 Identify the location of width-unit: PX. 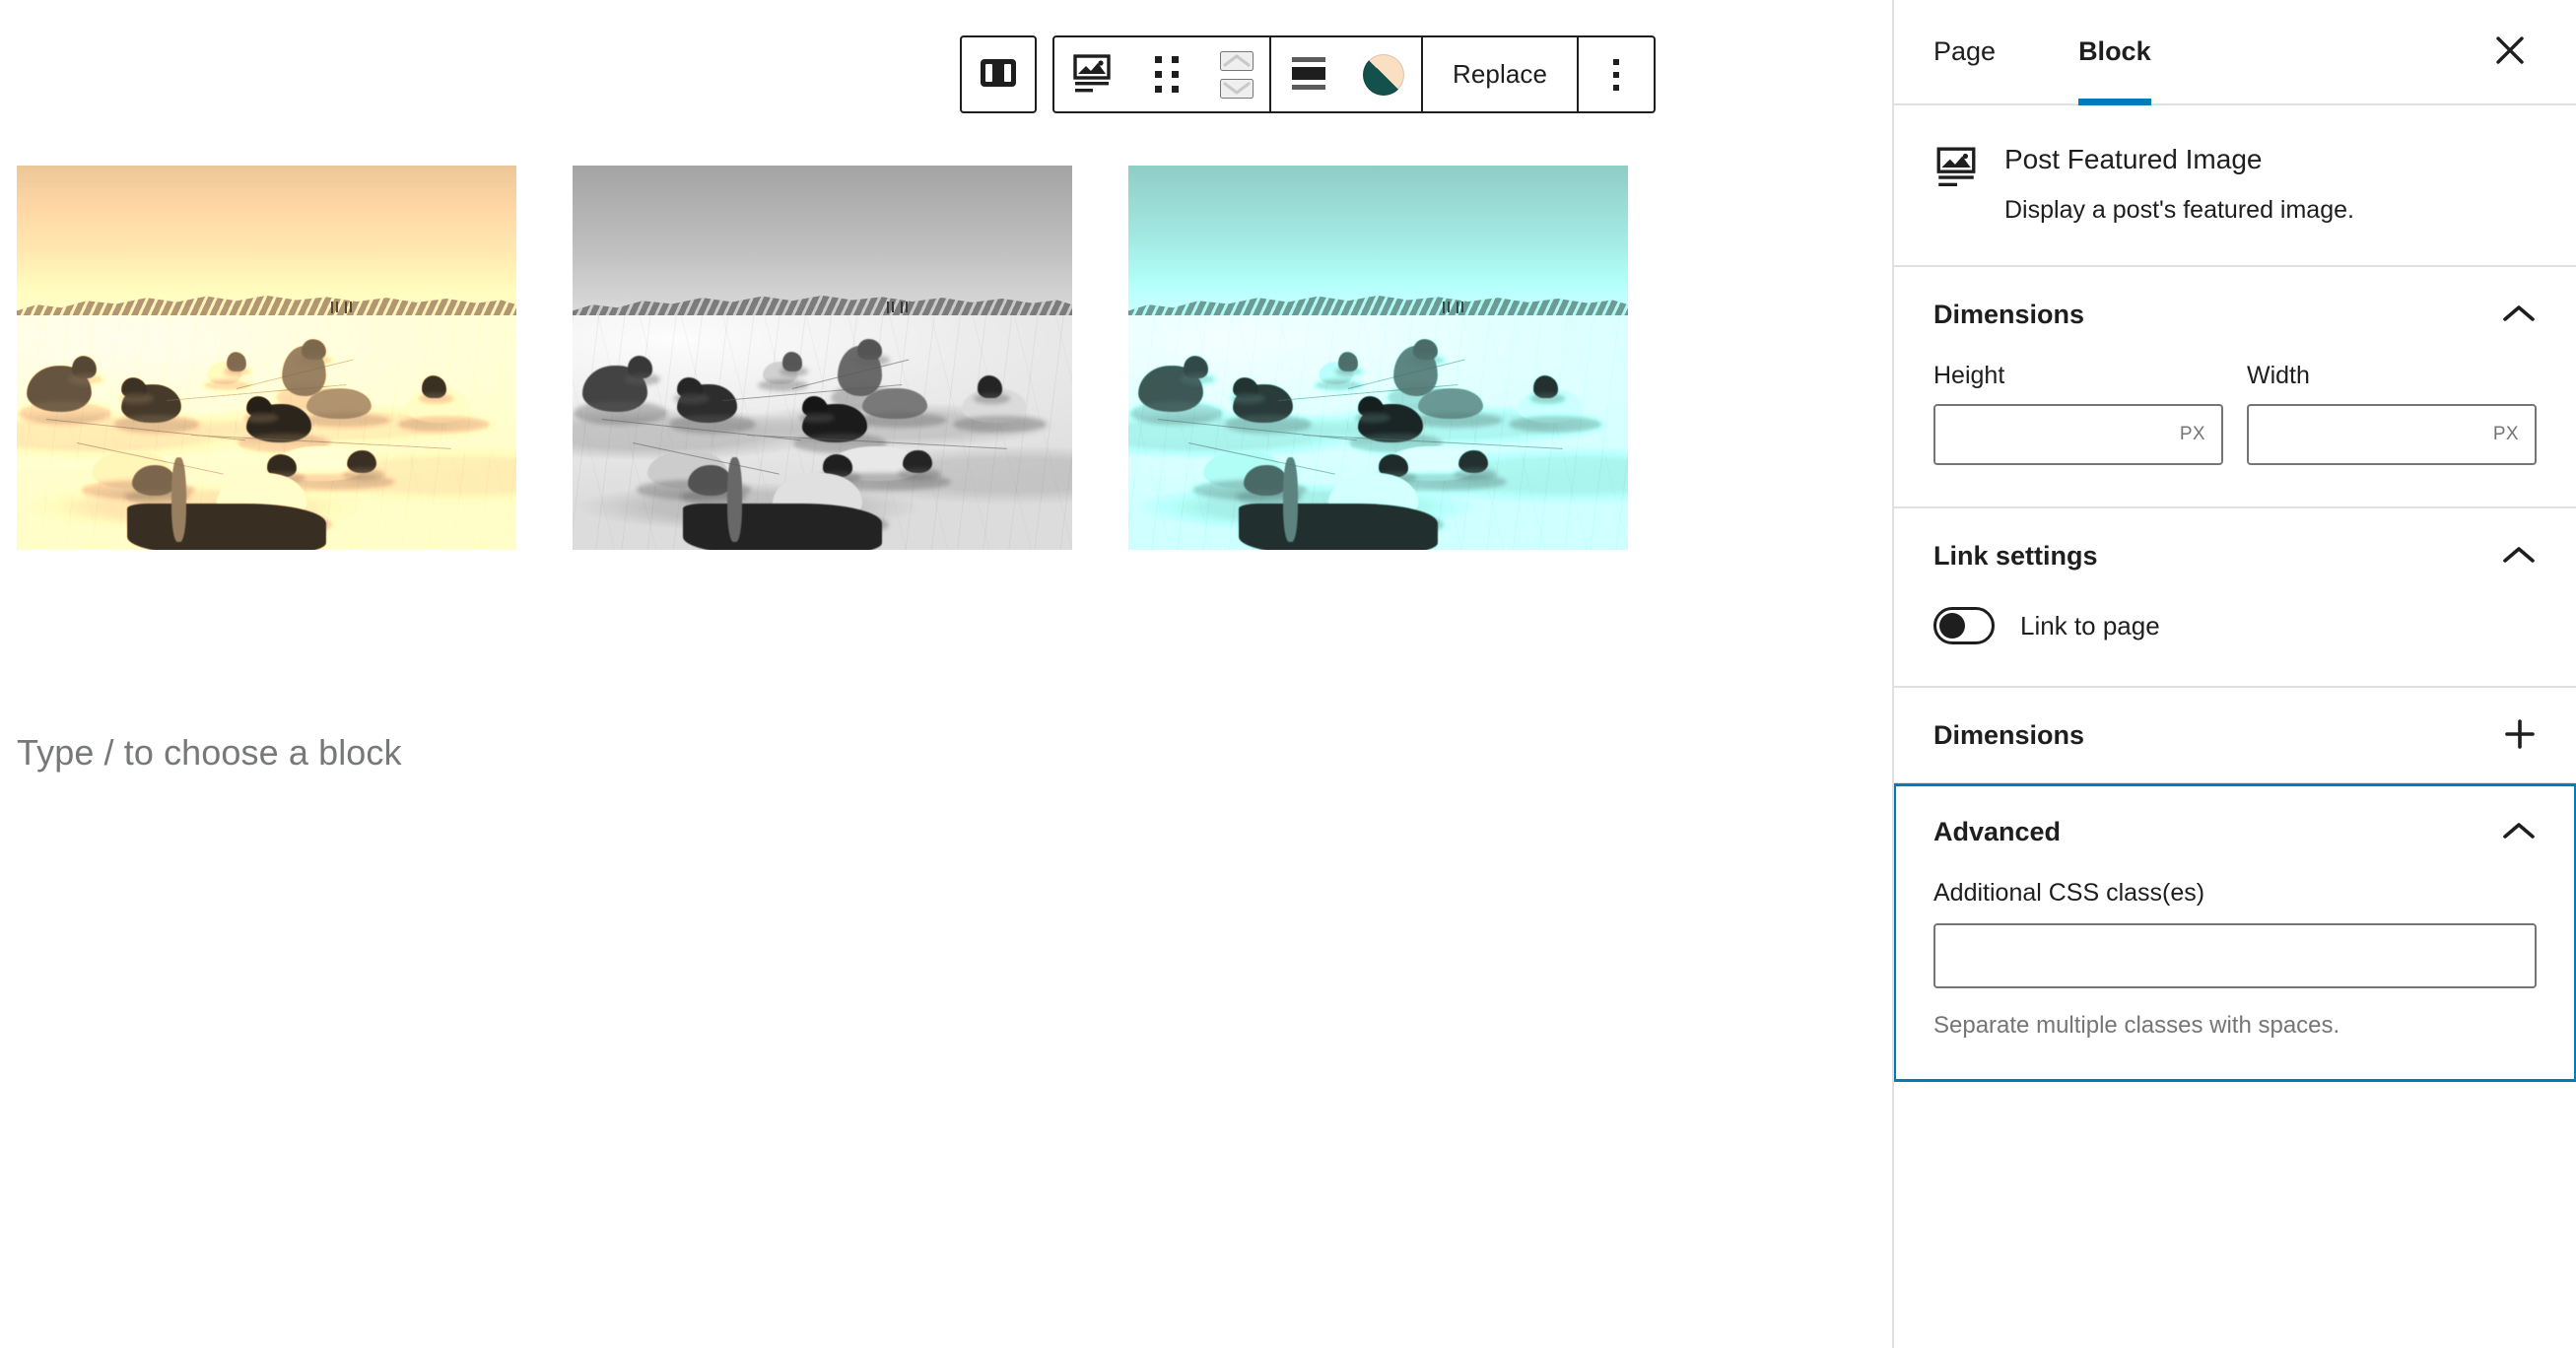
(2505, 434).